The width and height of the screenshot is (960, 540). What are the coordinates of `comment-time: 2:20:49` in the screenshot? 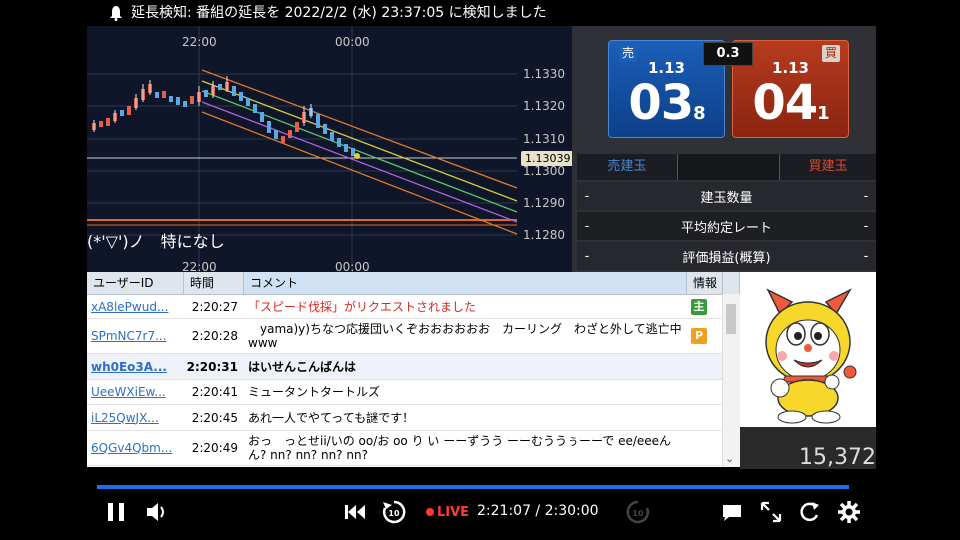 It's located at (214, 448).